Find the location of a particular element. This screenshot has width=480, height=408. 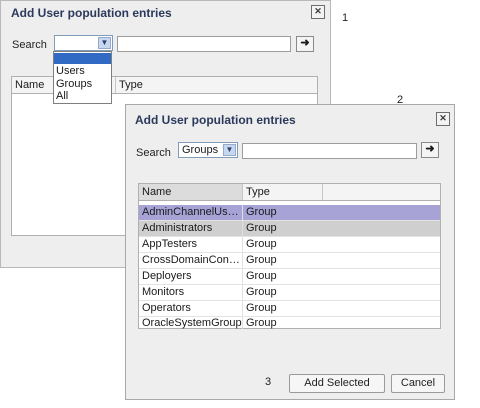

table-row: Operators Group is located at coordinates (289, 309).